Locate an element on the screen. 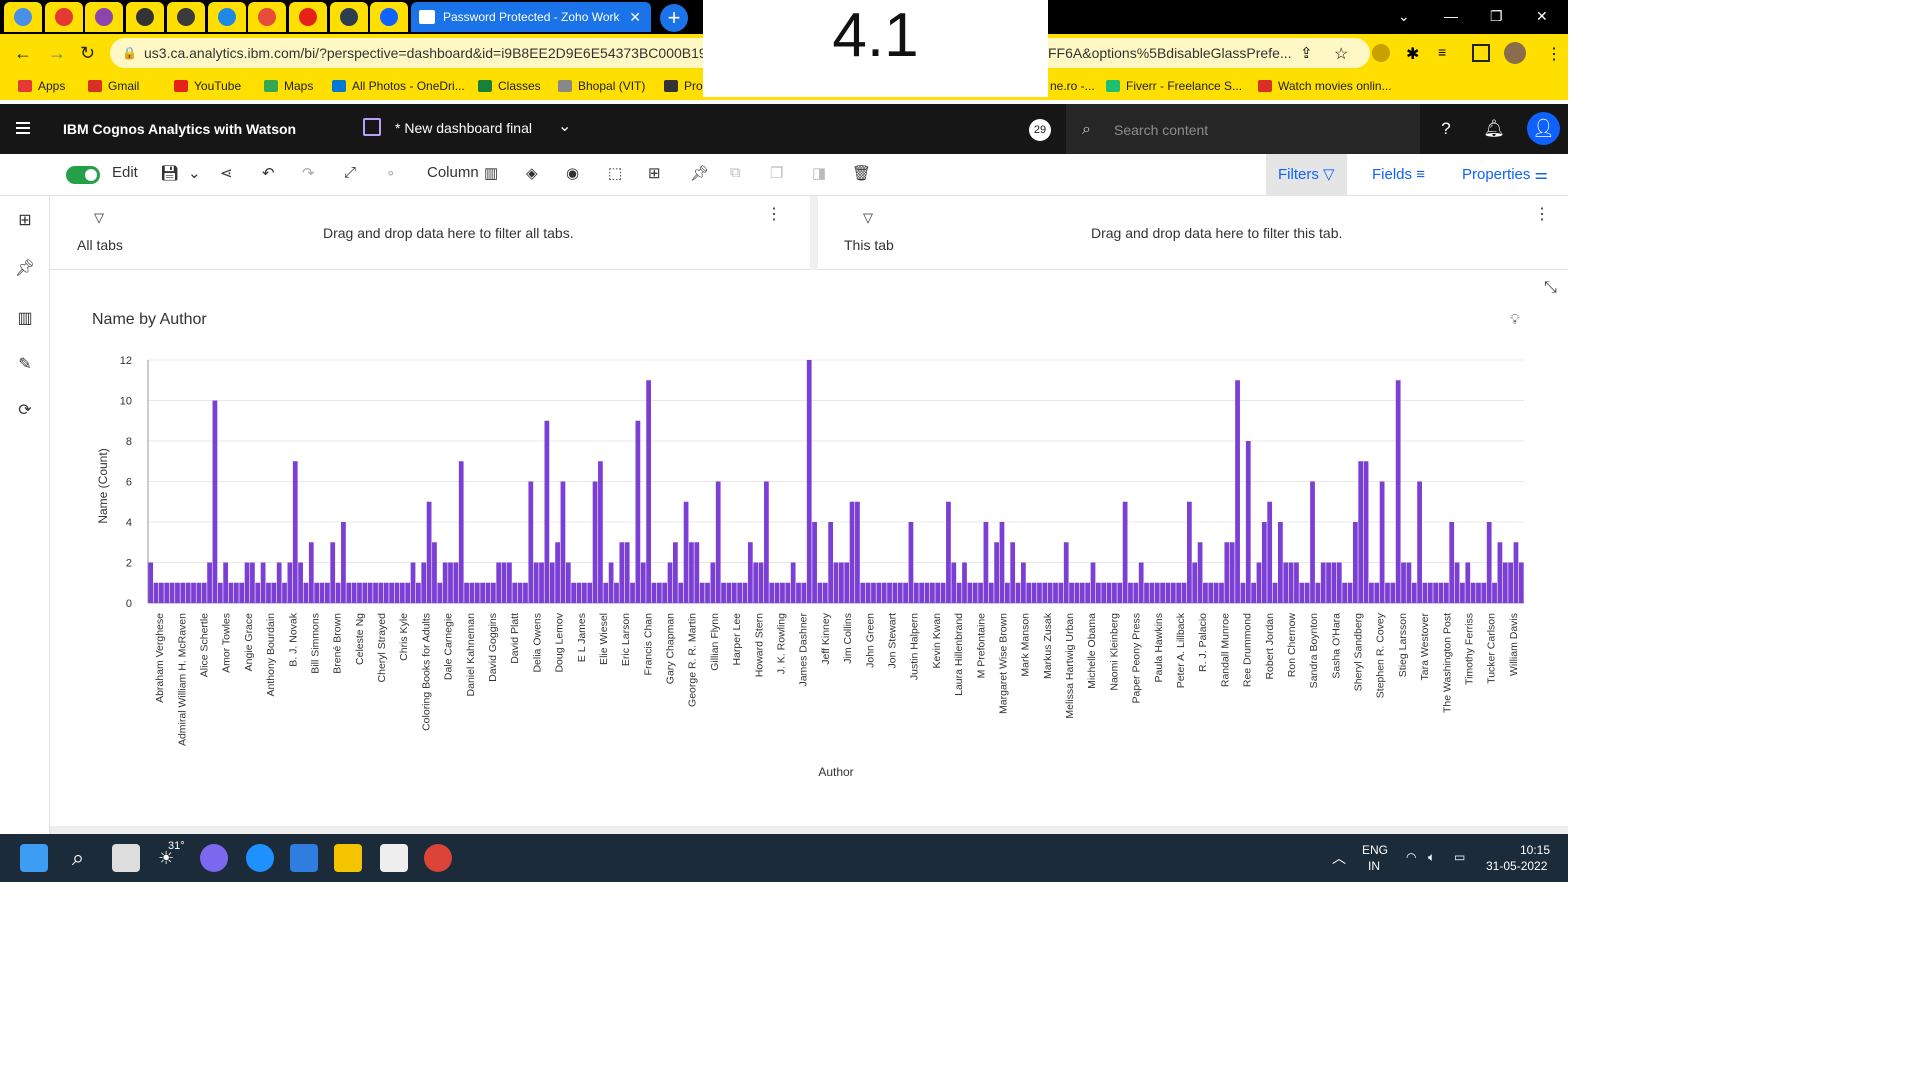  wifi-icon: ◠ is located at coordinates (1411, 857).